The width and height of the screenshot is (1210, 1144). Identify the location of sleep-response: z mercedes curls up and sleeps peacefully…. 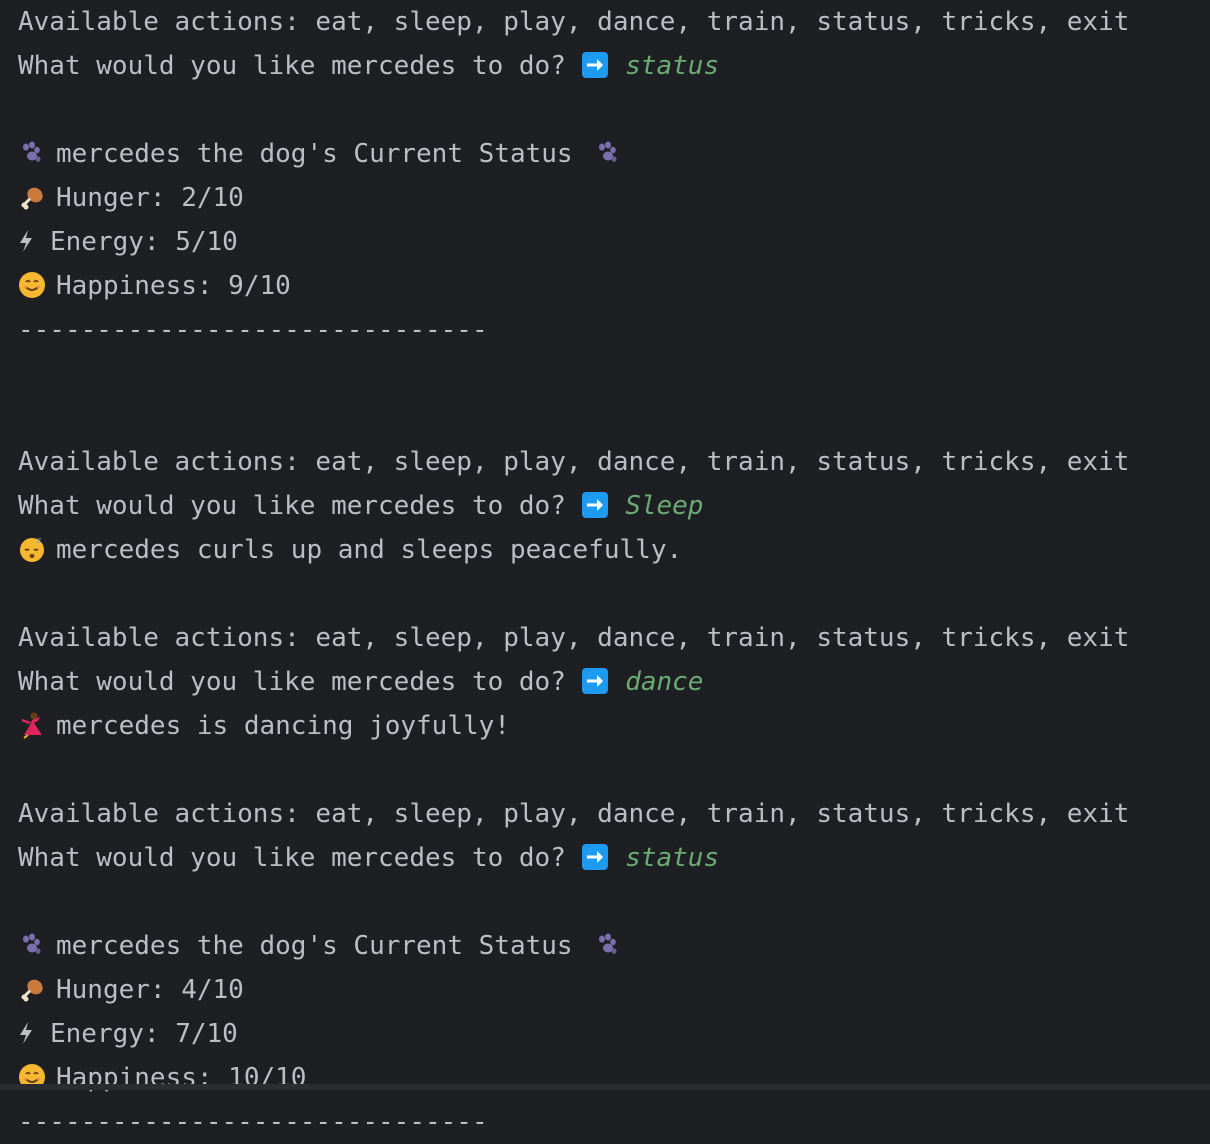
(608, 550).